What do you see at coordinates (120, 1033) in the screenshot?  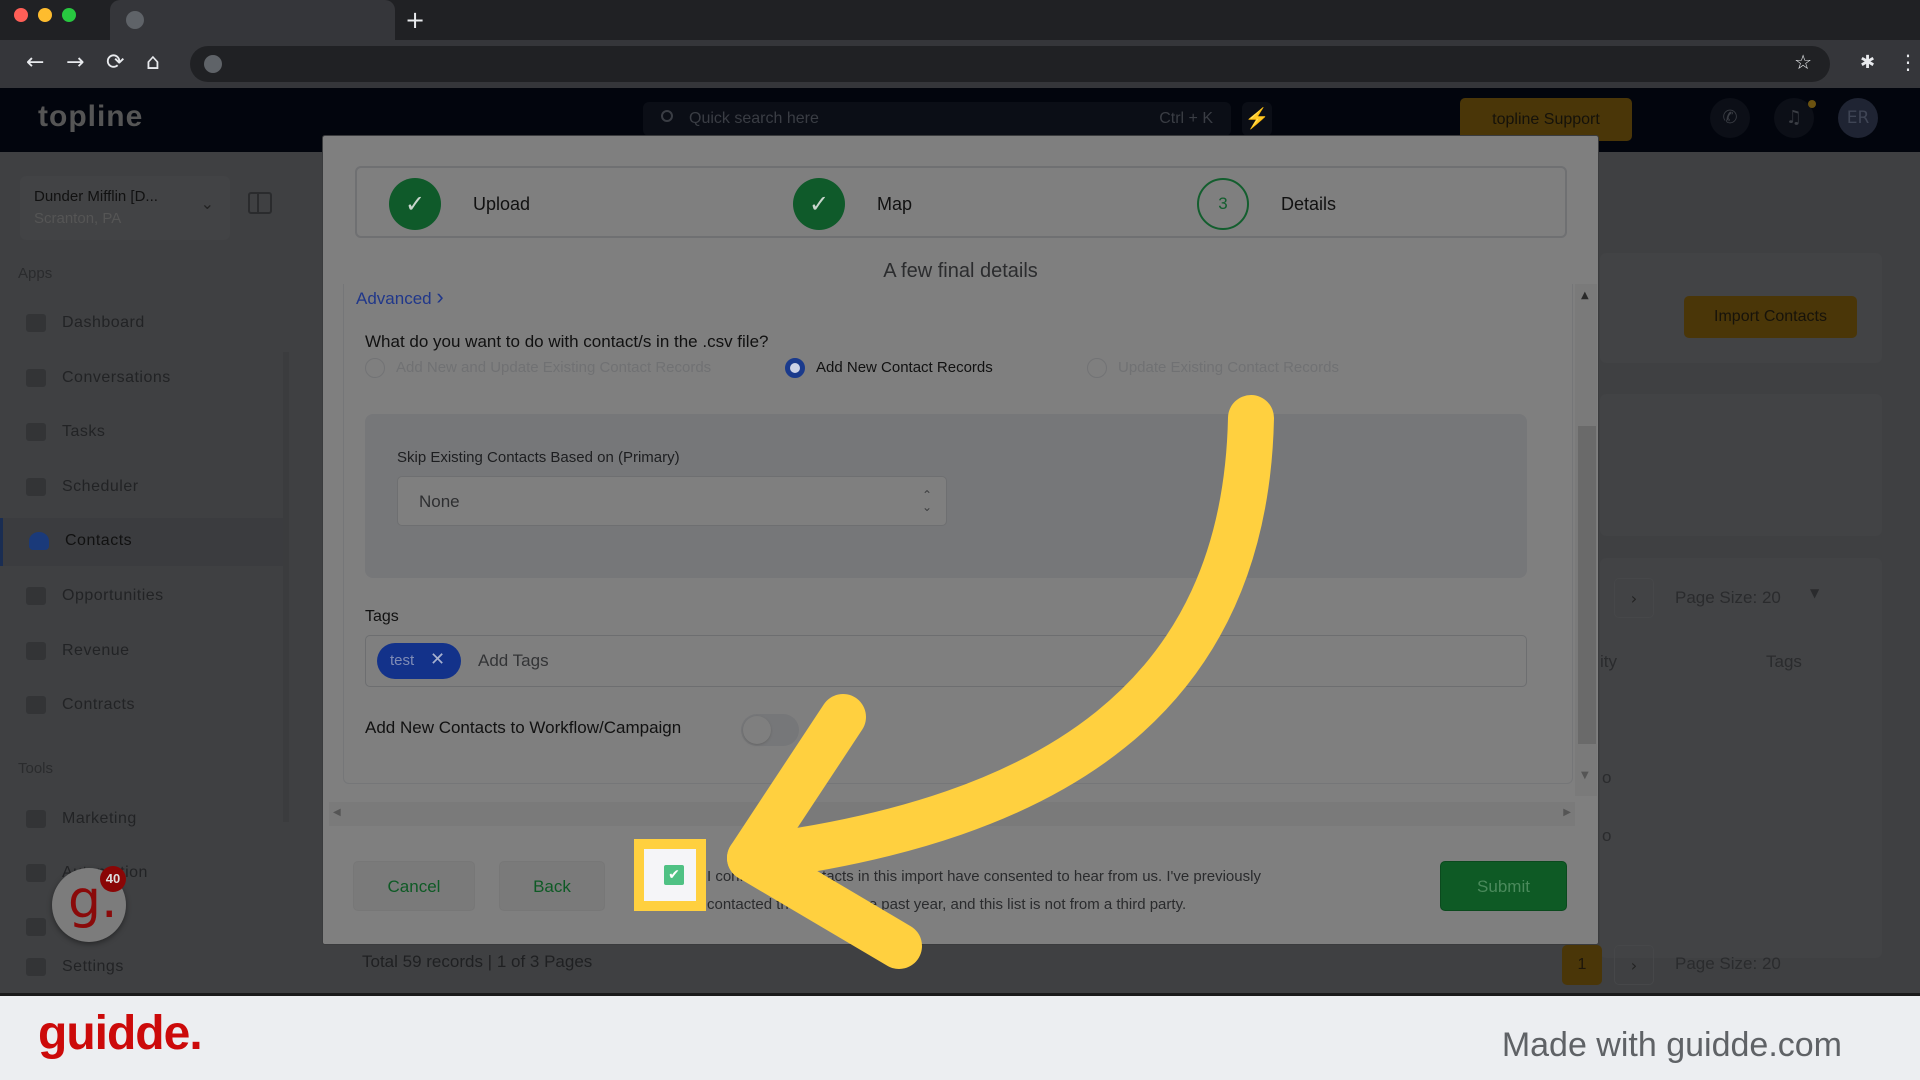 I see `guidde-logo: guidde.` at bounding box center [120, 1033].